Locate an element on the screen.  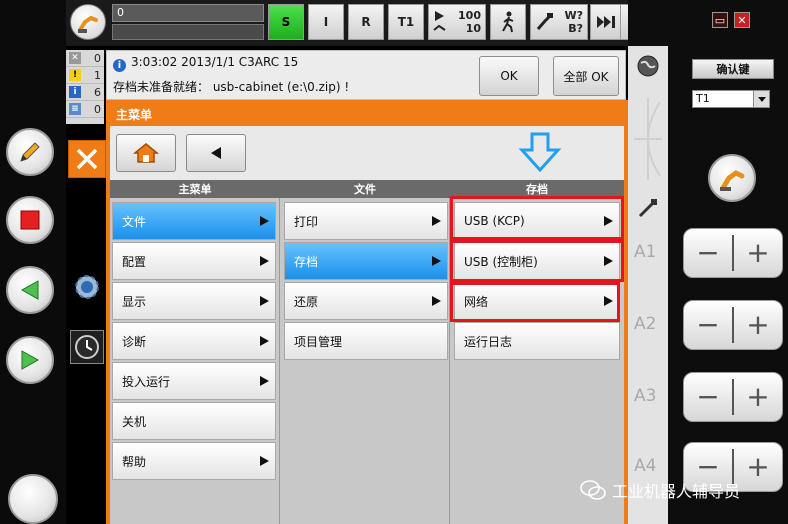
program-line-field is located at coordinates (188, 32).